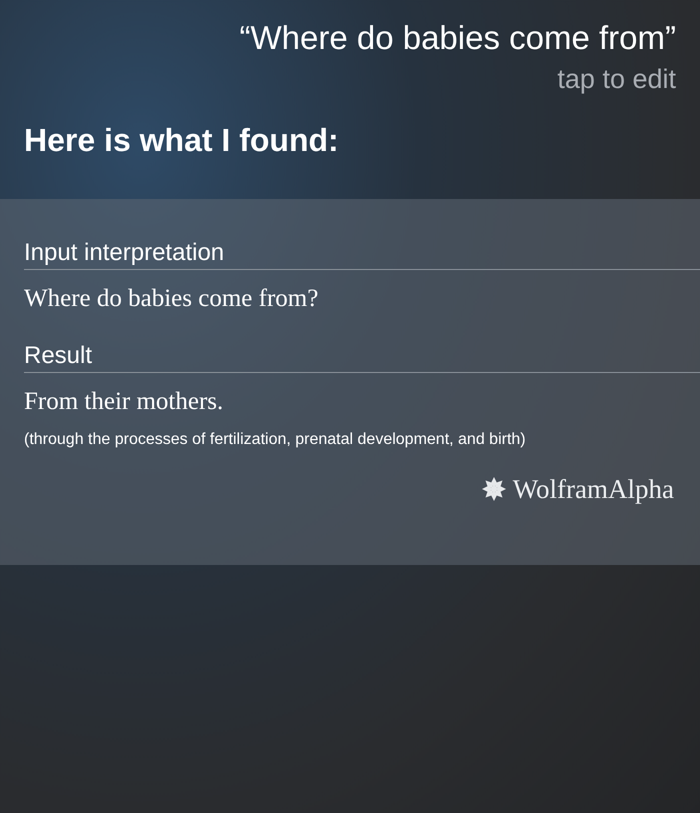  What do you see at coordinates (124, 253) in the screenshot?
I see `pod-title: Input interpretation` at bounding box center [124, 253].